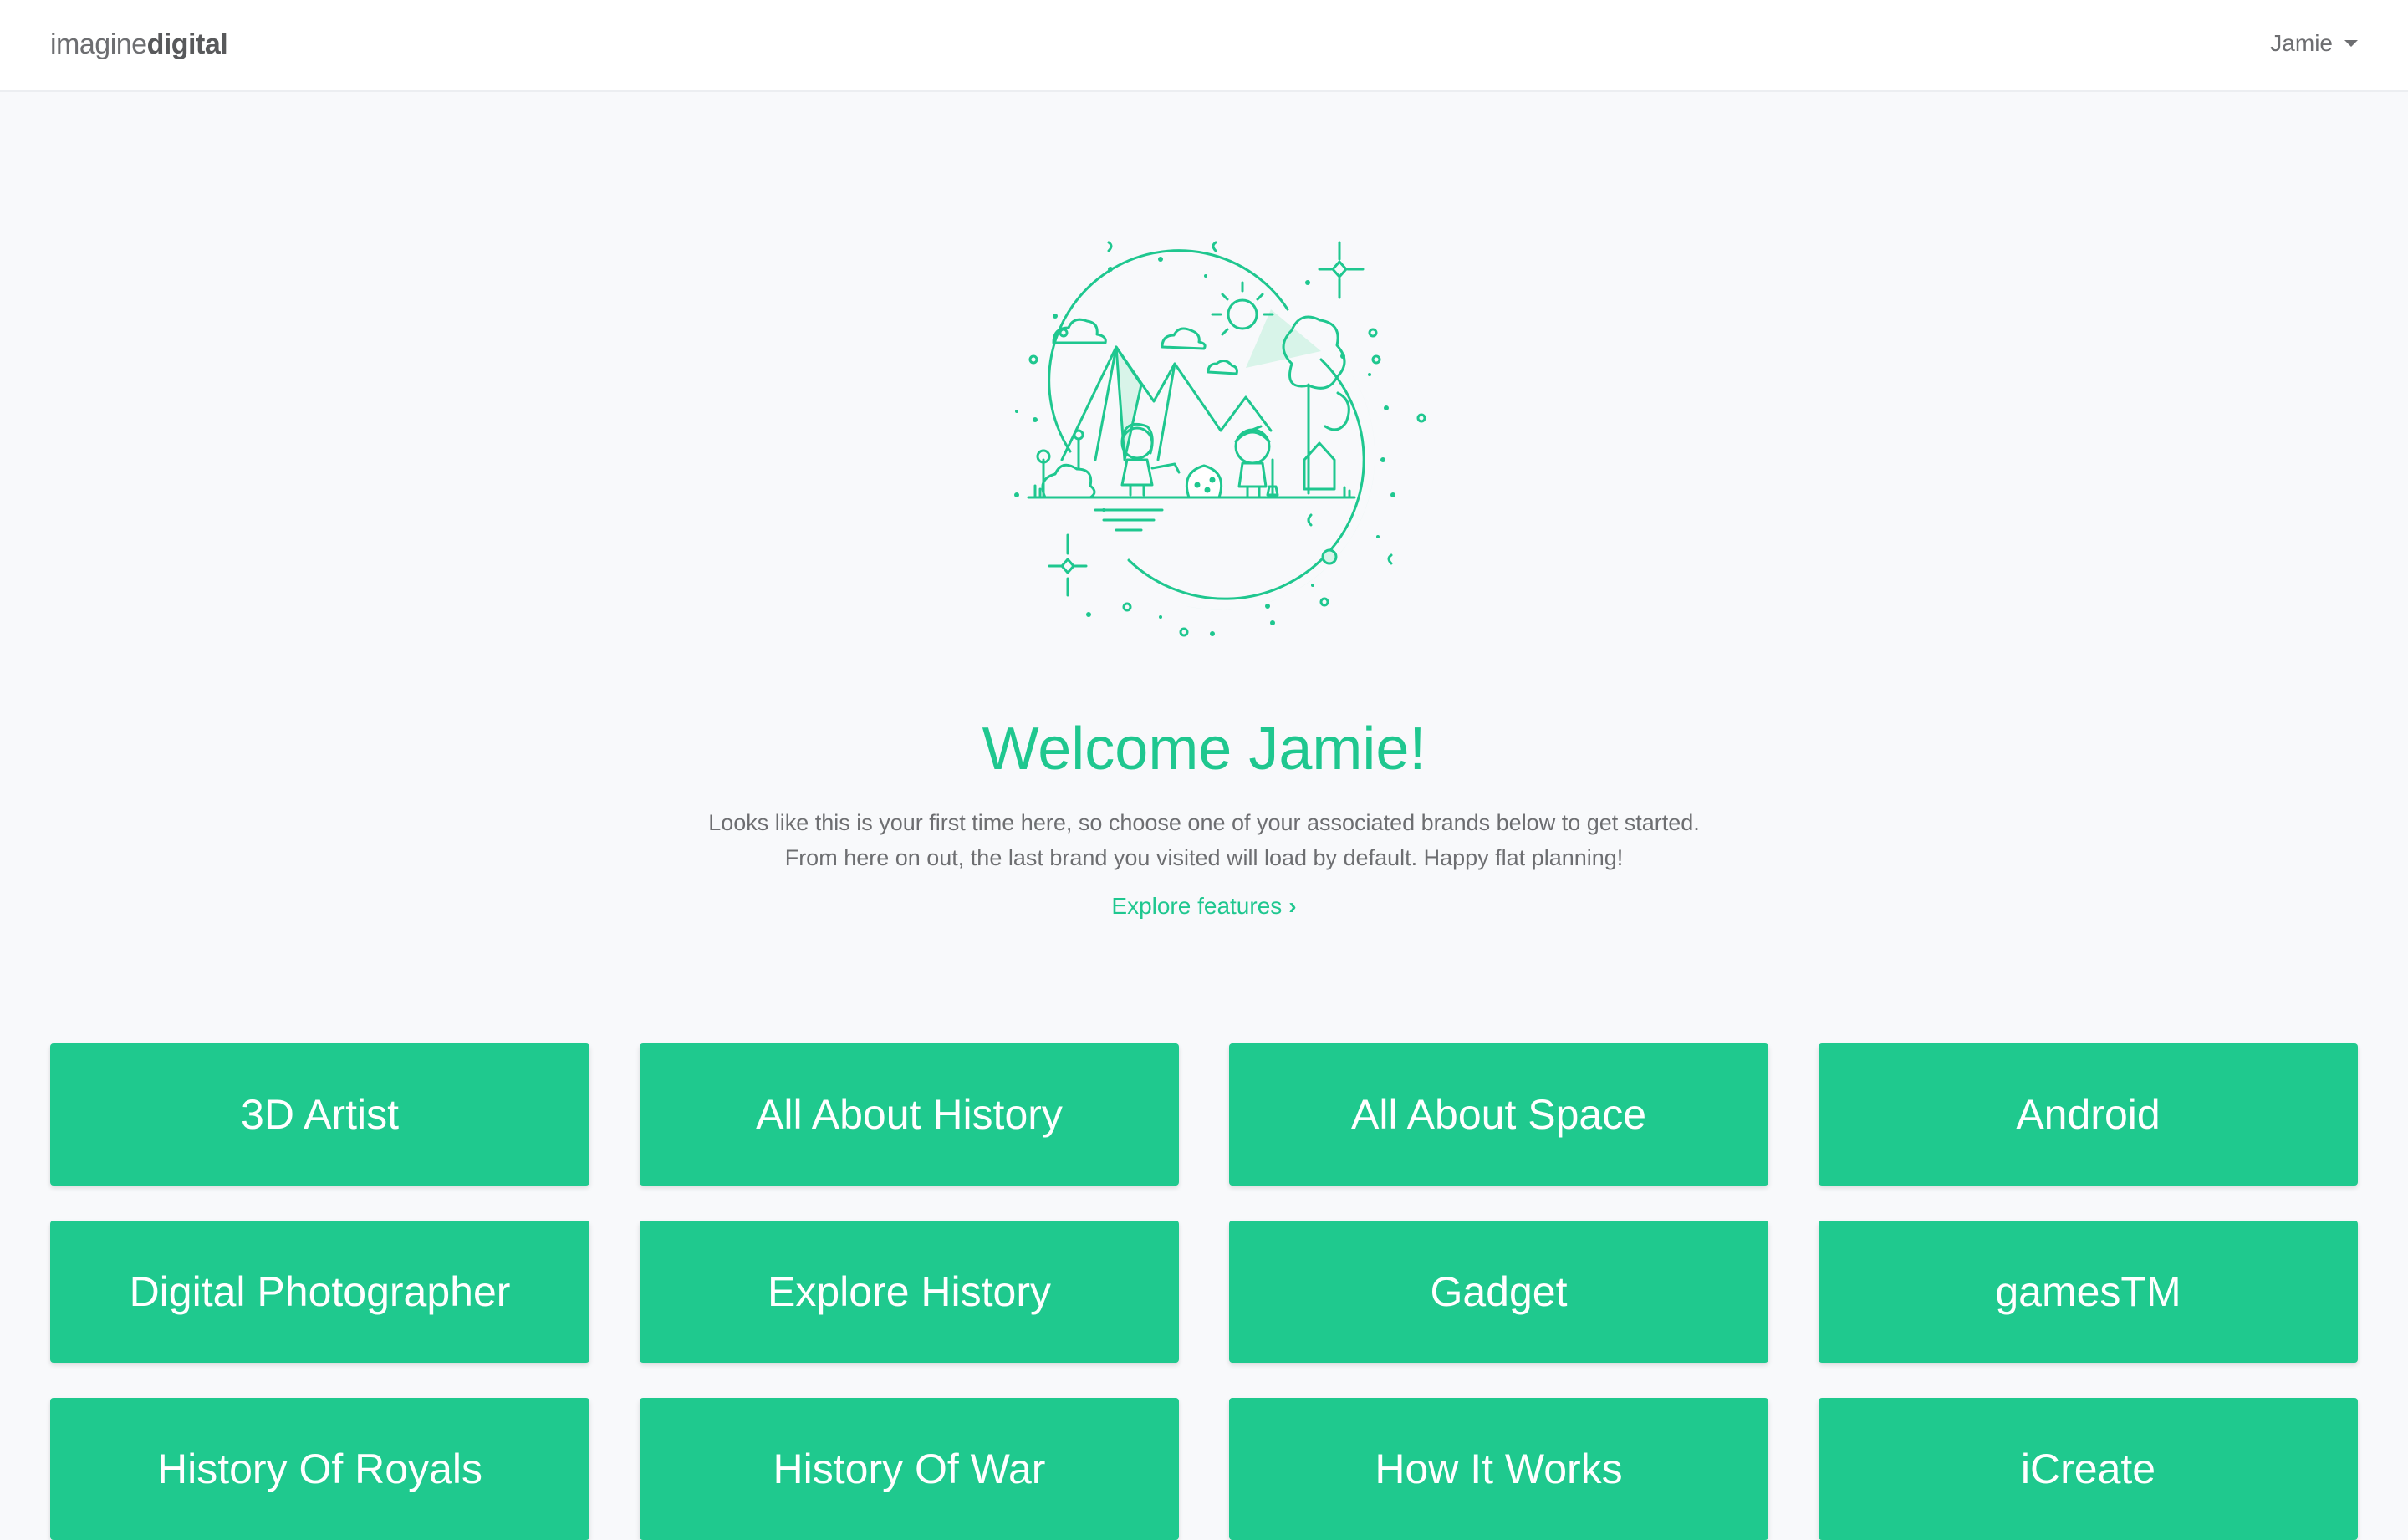  What do you see at coordinates (98, 44) in the screenshot?
I see `logo-light-text: imagine` at bounding box center [98, 44].